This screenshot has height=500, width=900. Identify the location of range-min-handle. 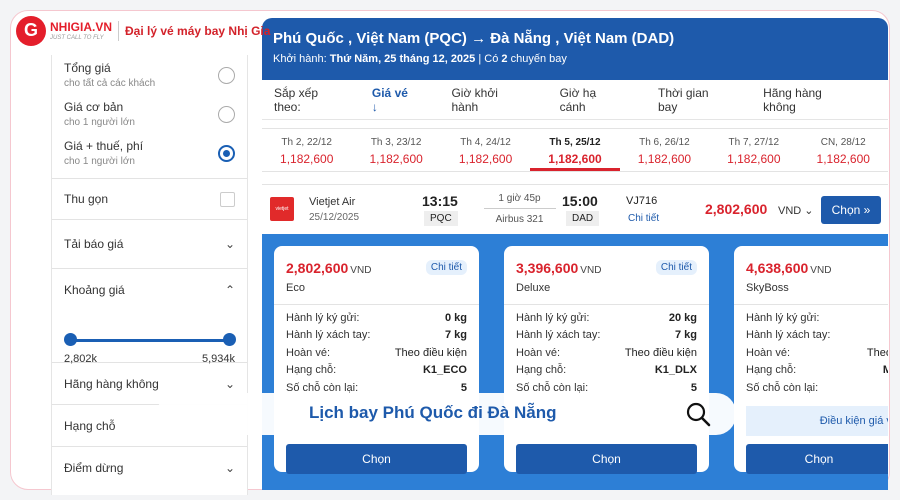
(70, 339).